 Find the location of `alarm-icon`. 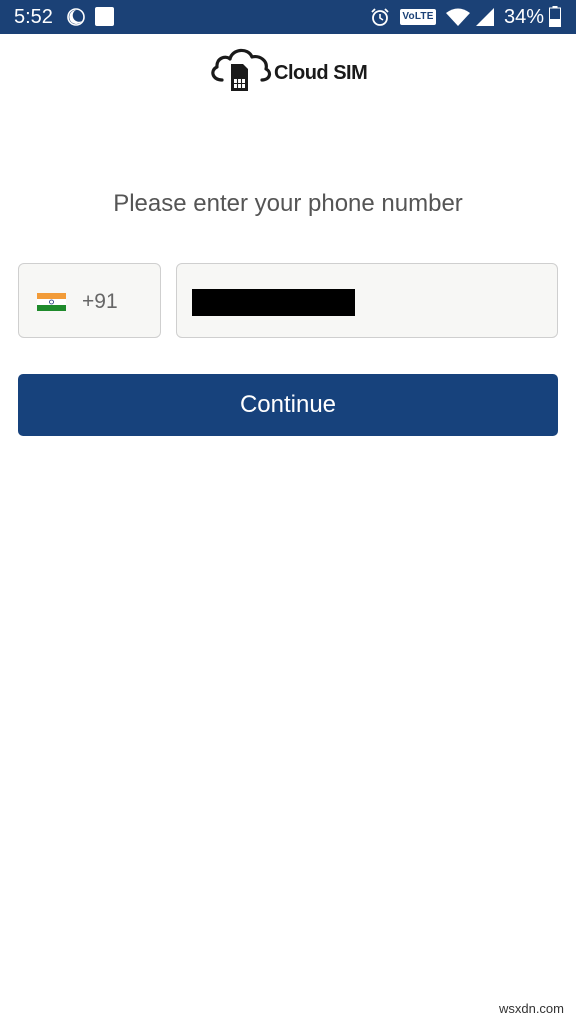

alarm-icon is located at coordinates (380, 17).